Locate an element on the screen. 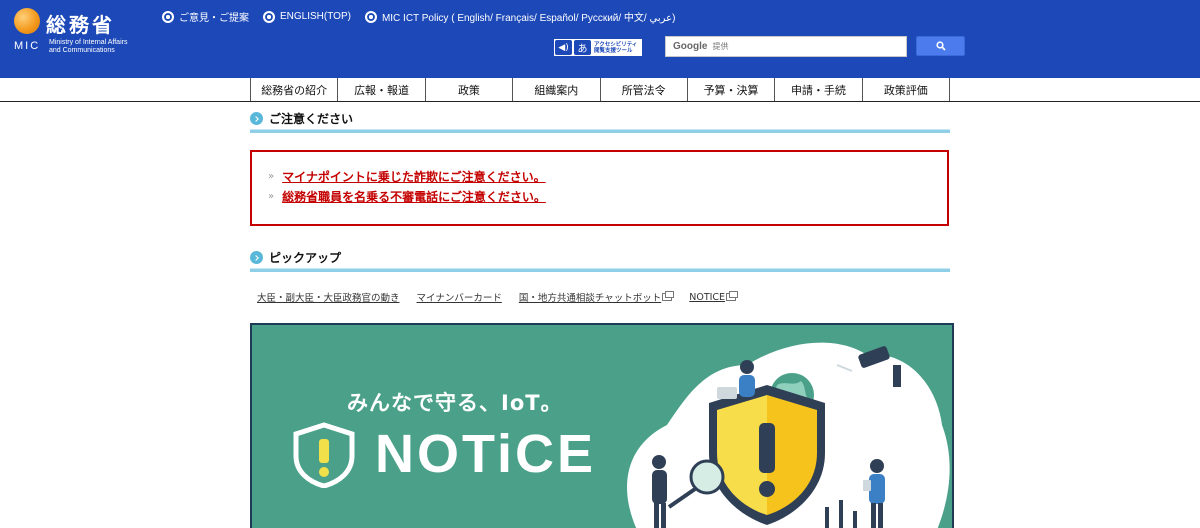 The height and width of the screenshot is (528, 1200). logo-subtitle-line1: Ministry of Internal Affairs is located at coordinates (88, 42).